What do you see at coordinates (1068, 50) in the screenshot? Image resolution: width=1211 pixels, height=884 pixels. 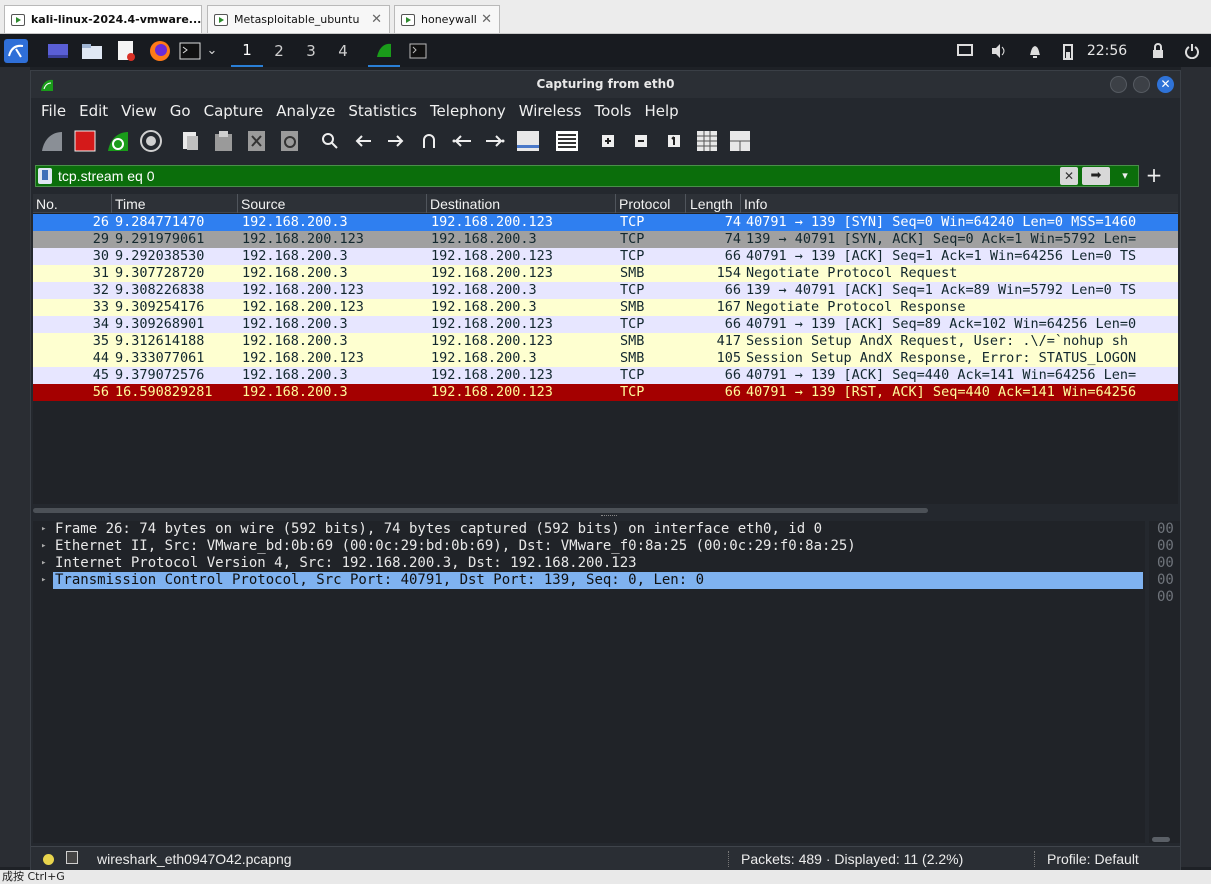 I see `battery-icon` at bounding box center [1068, 50].